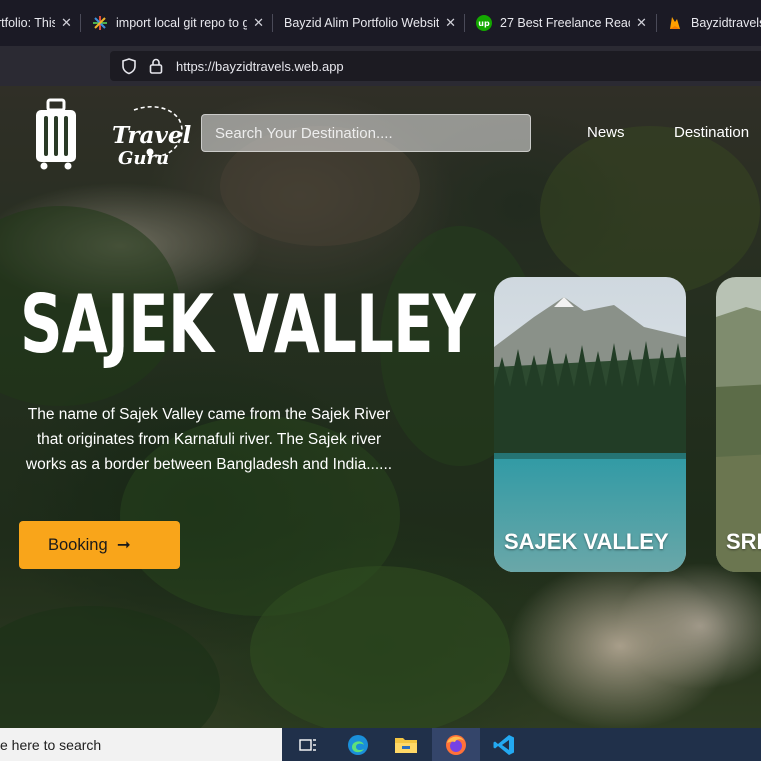 This screenshot has width=761, height=761. Describe the element at coordinates (711, 132) in the screenshot. I see `nav-link-destination: Destination` at that location.